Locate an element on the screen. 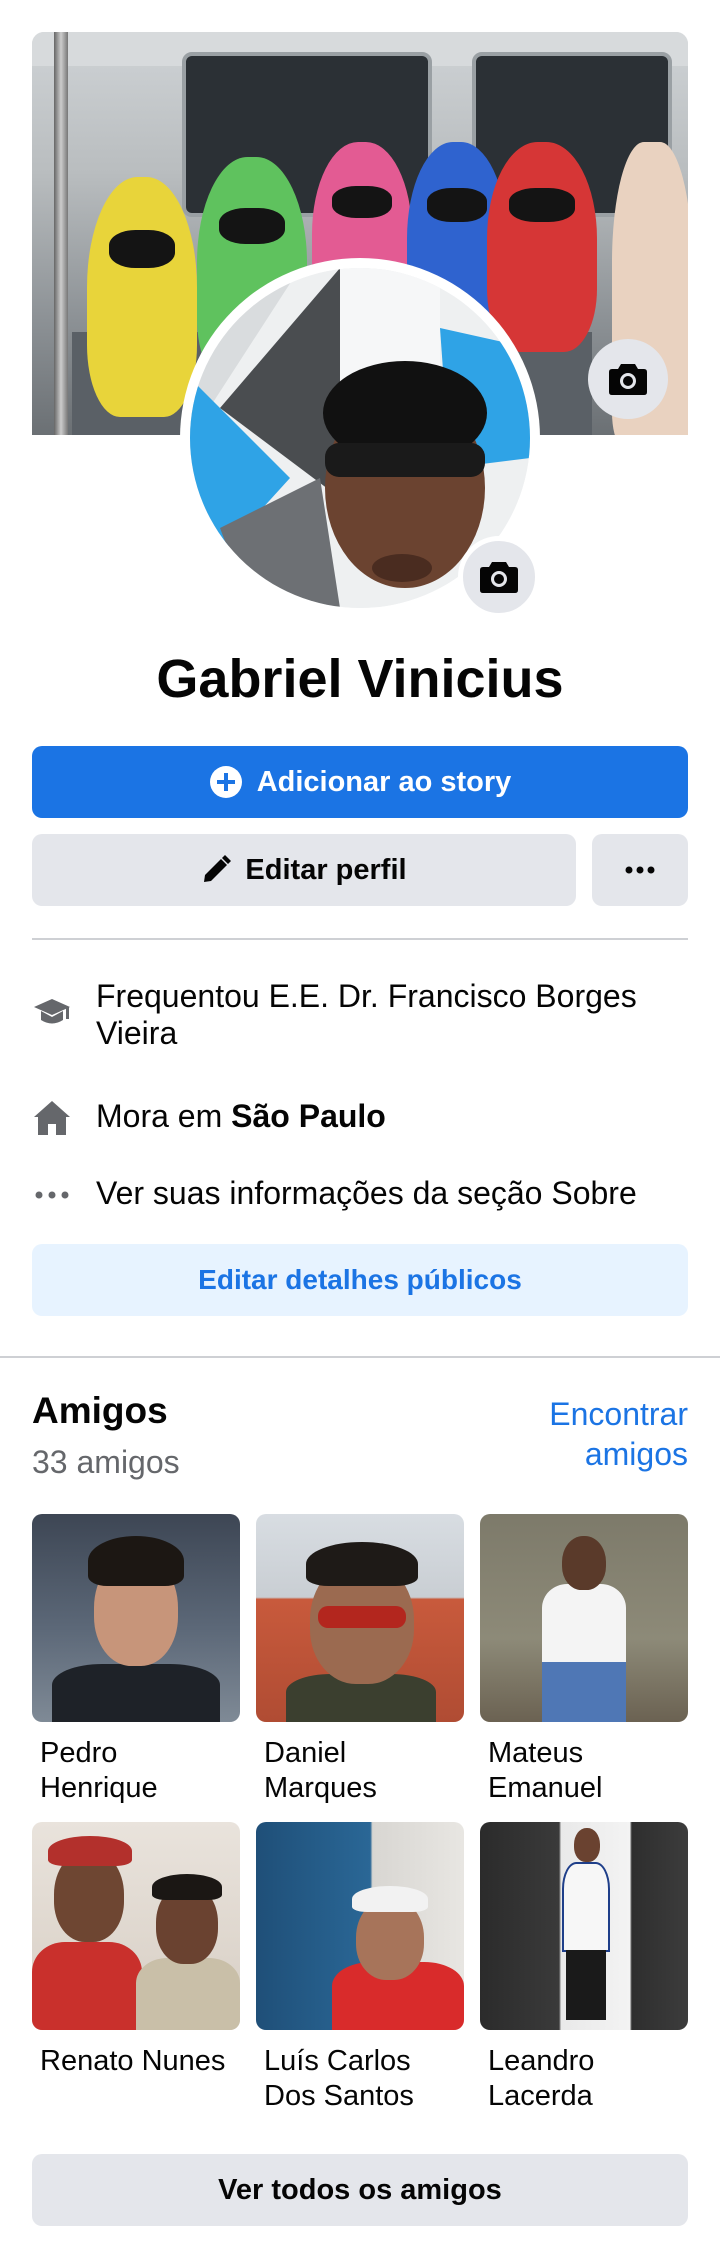  house-icon is located at coordinates (52, 1118).